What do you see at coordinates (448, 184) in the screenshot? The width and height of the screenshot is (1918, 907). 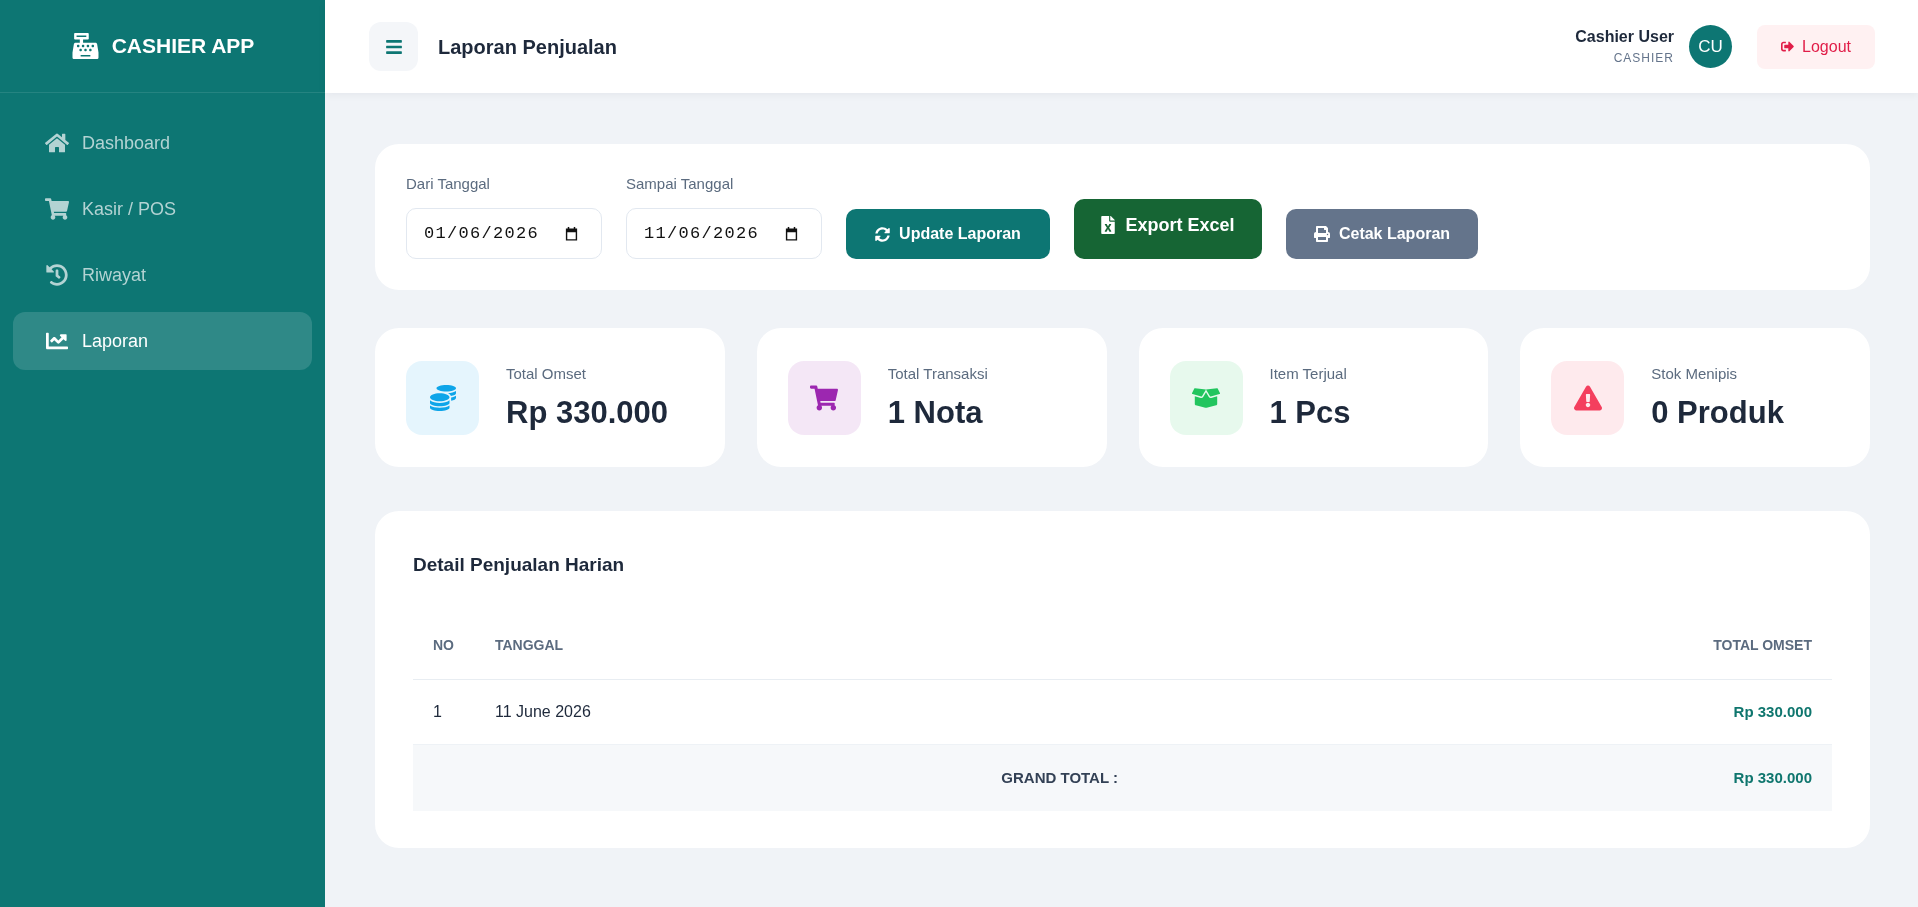 I see `field-label: Dari Tanggal` at bounding box center [448, 184].